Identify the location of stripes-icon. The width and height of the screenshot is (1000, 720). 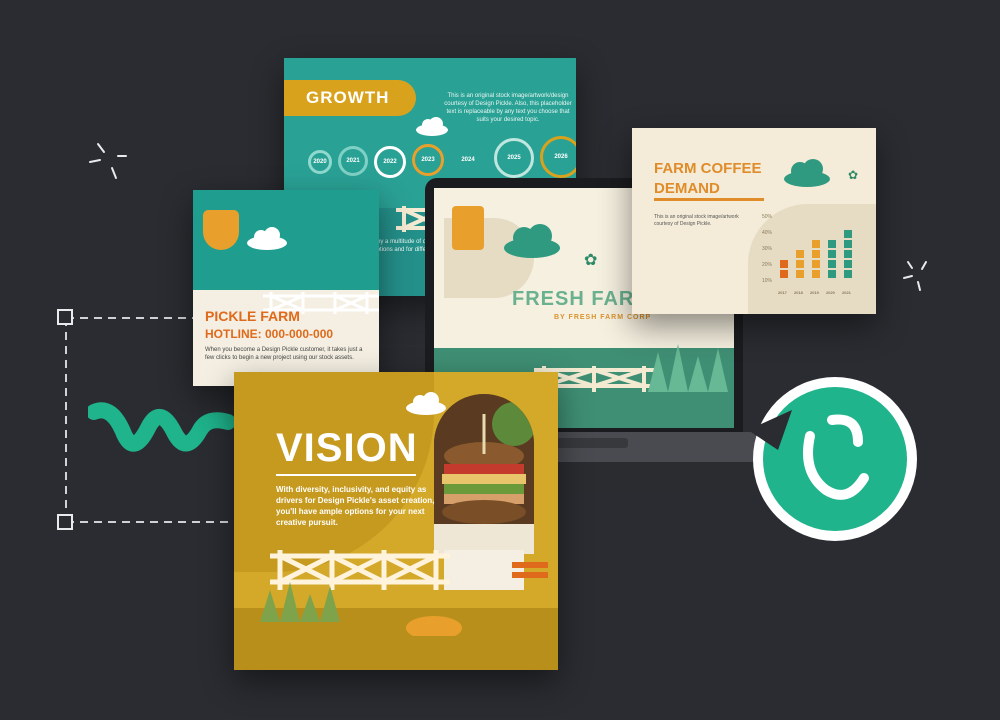
(530, 570).